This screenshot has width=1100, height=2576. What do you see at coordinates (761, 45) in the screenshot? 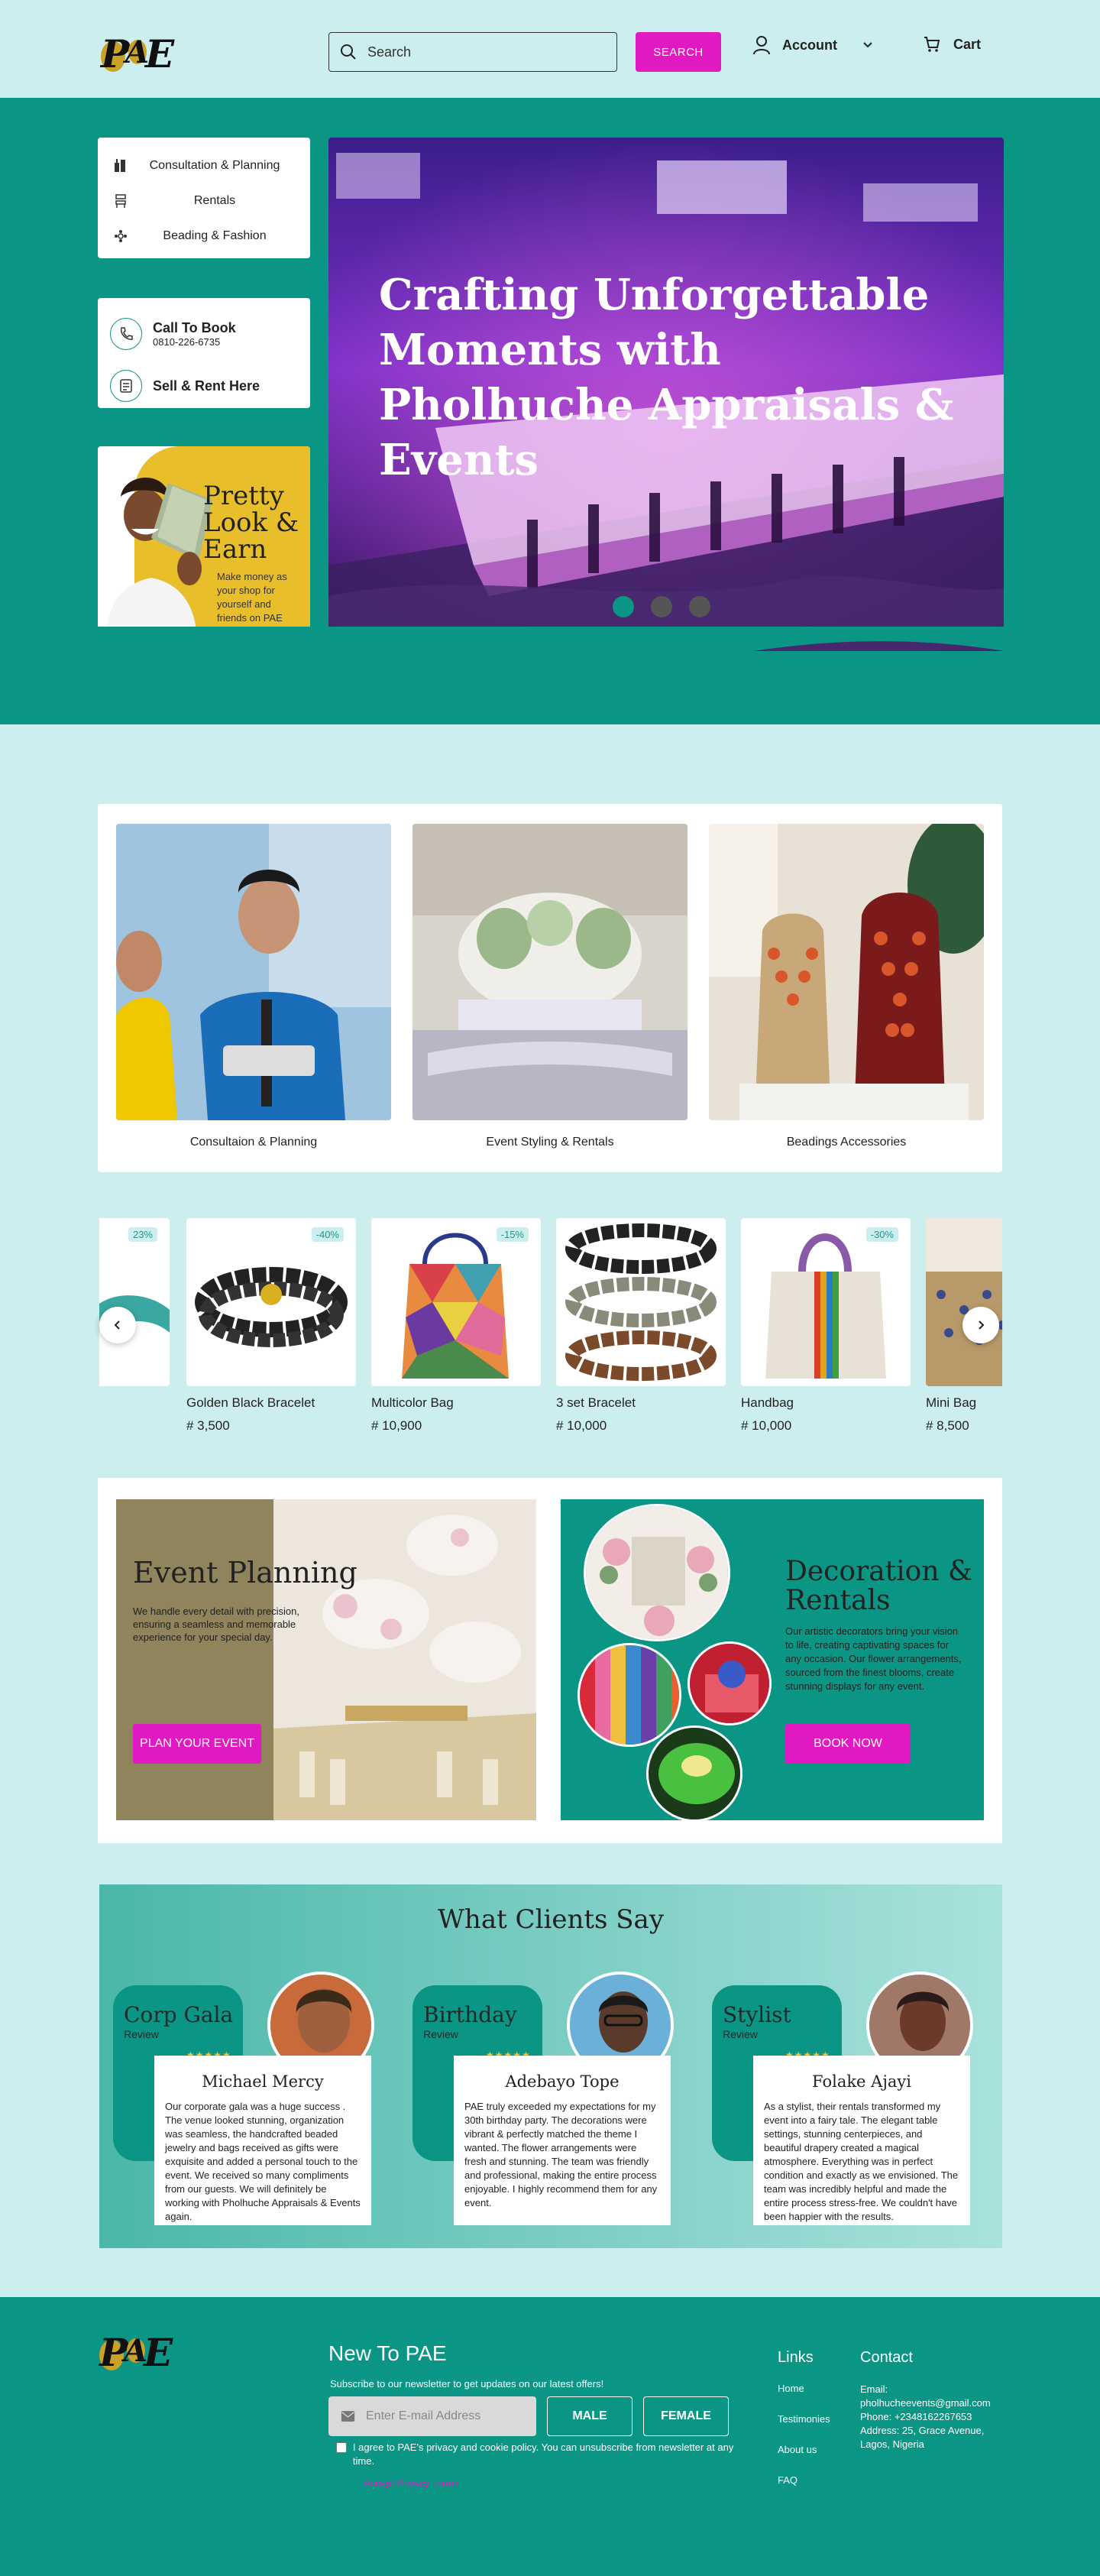
I see `user-icon` at bounding box center [761, 45].